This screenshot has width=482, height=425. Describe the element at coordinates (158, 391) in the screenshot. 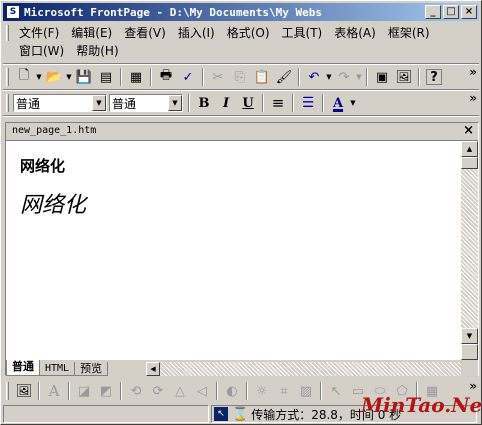

I see `rotate-right-icon: ⟳` at that location.